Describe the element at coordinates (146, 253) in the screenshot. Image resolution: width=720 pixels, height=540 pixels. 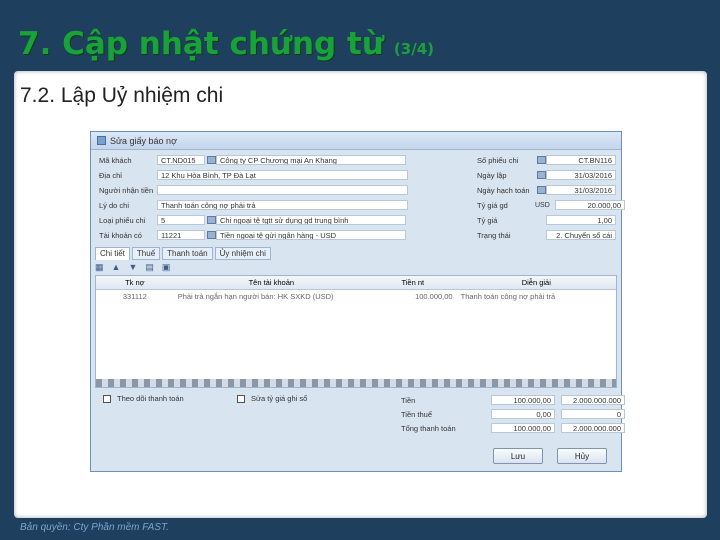
I see `tab-tax: Thuế` at that location.